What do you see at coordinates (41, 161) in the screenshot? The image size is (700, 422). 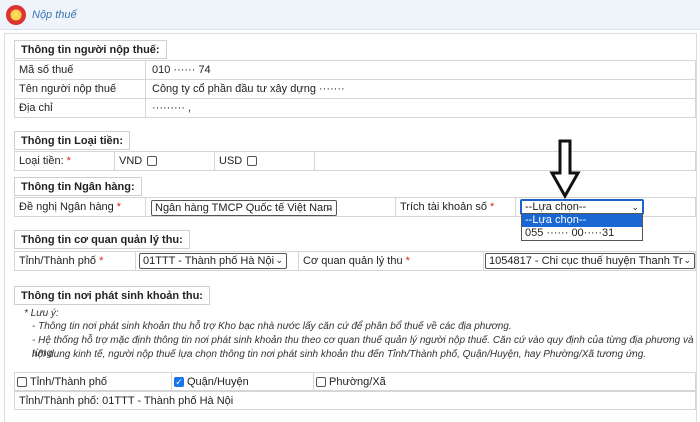 I see `currency-label: Loại tiền:` at bounding box center [41, 161].